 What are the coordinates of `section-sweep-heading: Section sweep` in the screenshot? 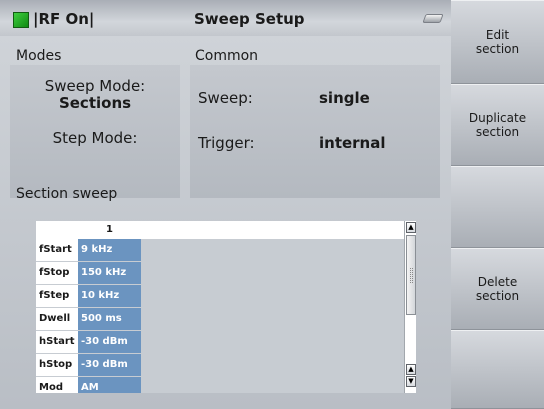 It's located at (67, 194).